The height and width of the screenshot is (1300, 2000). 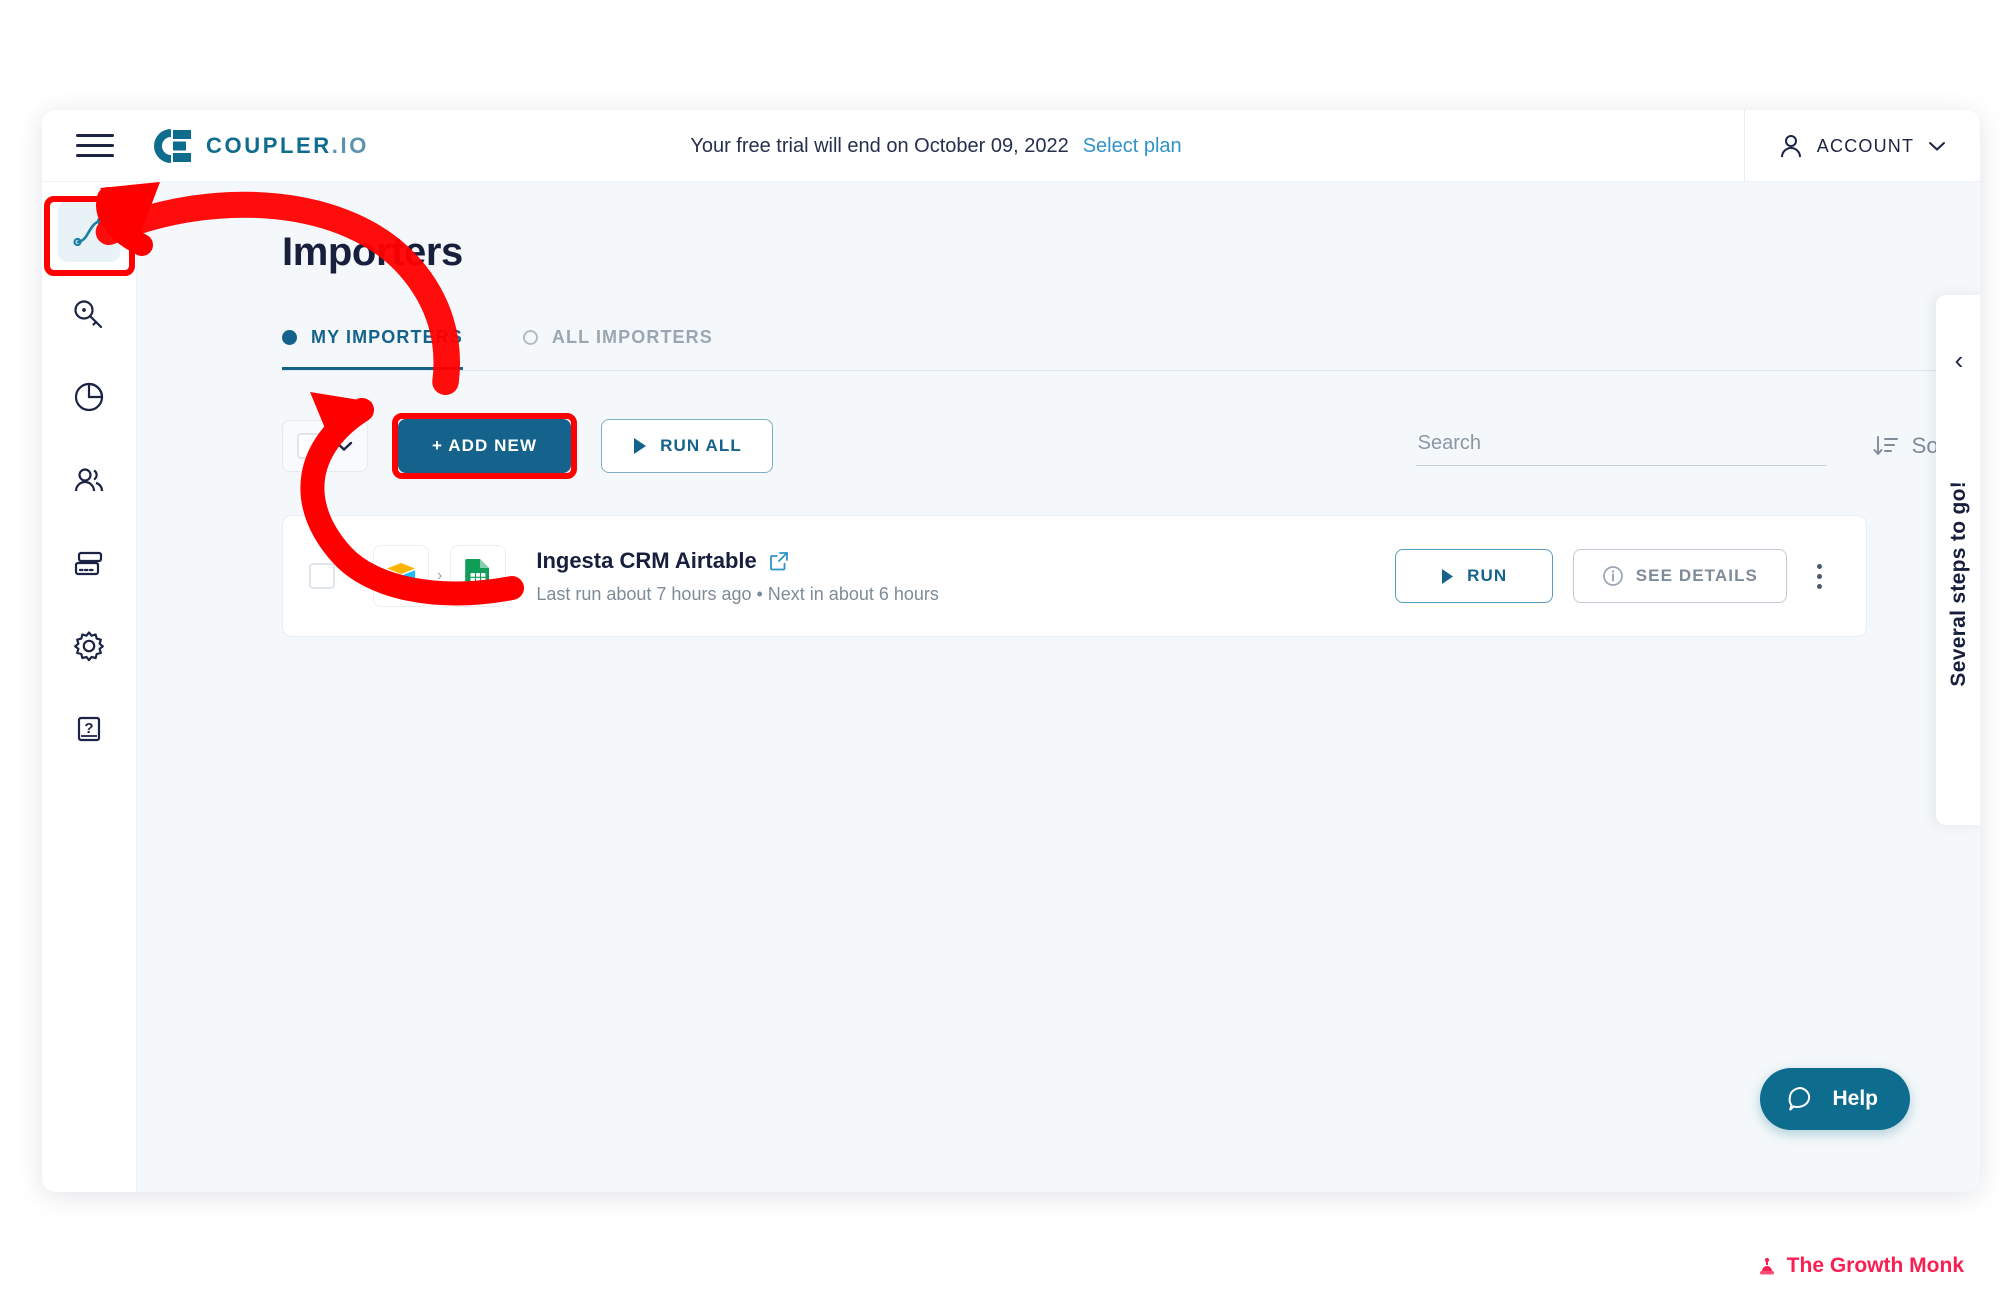 I want to click on connection-icons: ›, so click(x=440, y=576).